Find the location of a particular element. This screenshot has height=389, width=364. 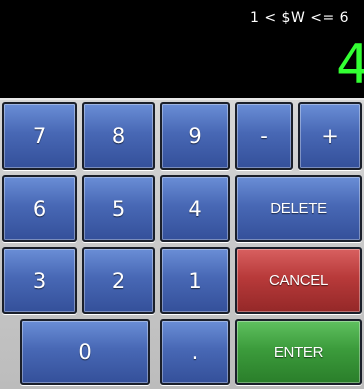

key-1-label: 1 is located at coordinates (195, 280).